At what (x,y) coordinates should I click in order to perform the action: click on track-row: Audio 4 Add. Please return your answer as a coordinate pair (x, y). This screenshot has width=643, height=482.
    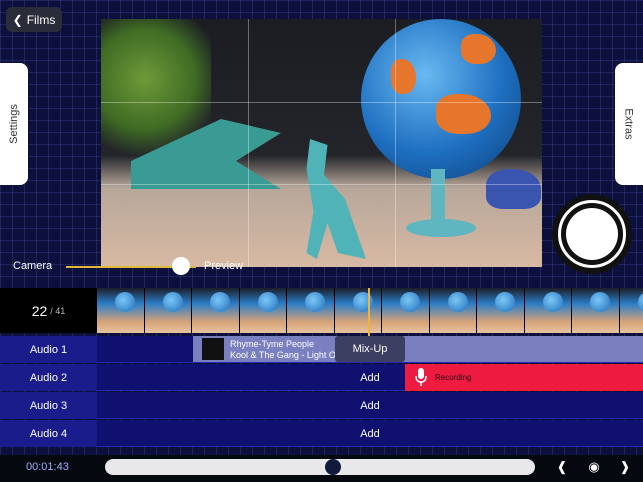
    Looking at the image, I should click on (321, 433).